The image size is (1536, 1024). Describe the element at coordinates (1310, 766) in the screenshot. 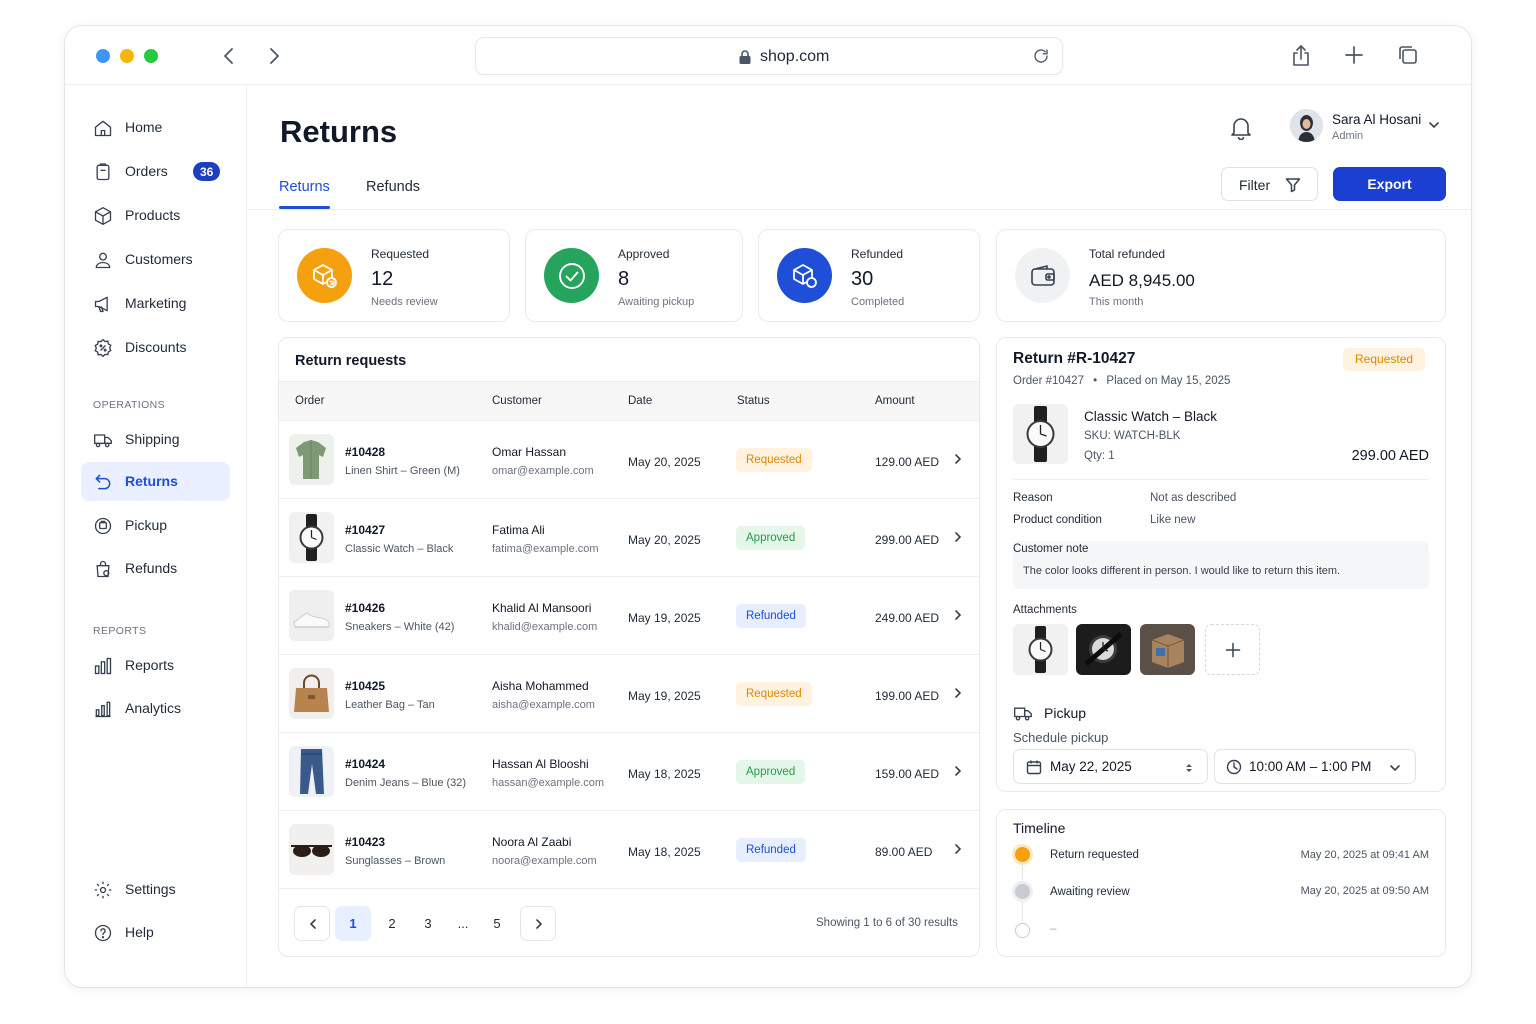

I see `pickup-time-value: 10:00 AM – 1:00 PM` at that location.